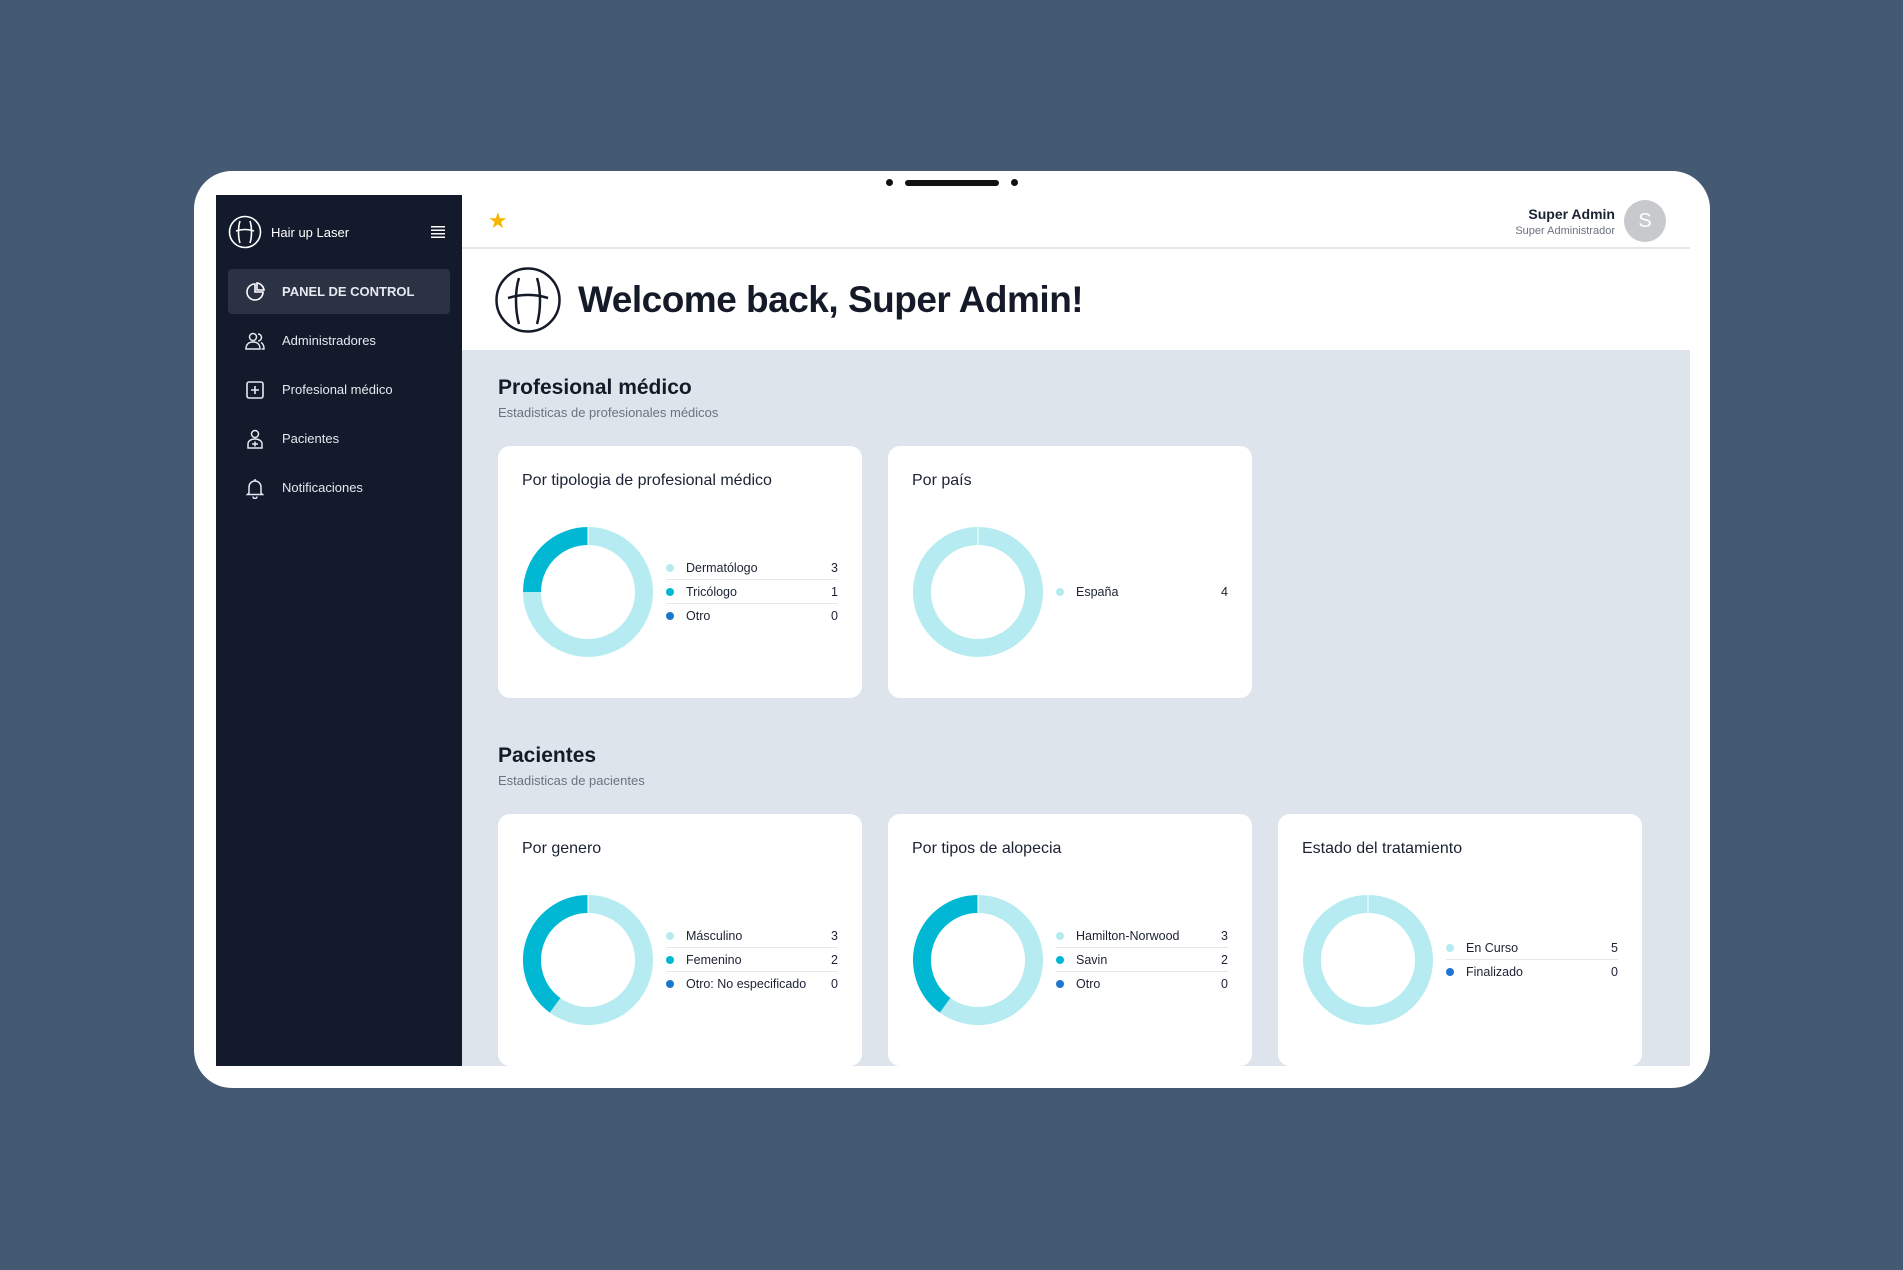 Image resolution: width=1903 pixels, height=1270 pixels. I want to click on pie-chart-icon, so click(255, 291).